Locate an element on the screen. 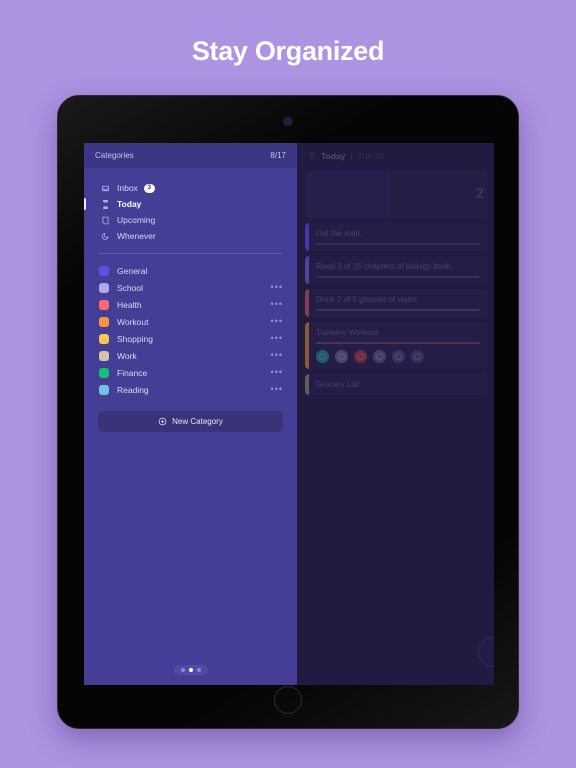  category-item-work: Work ••• is located at coordinates (190, 355).